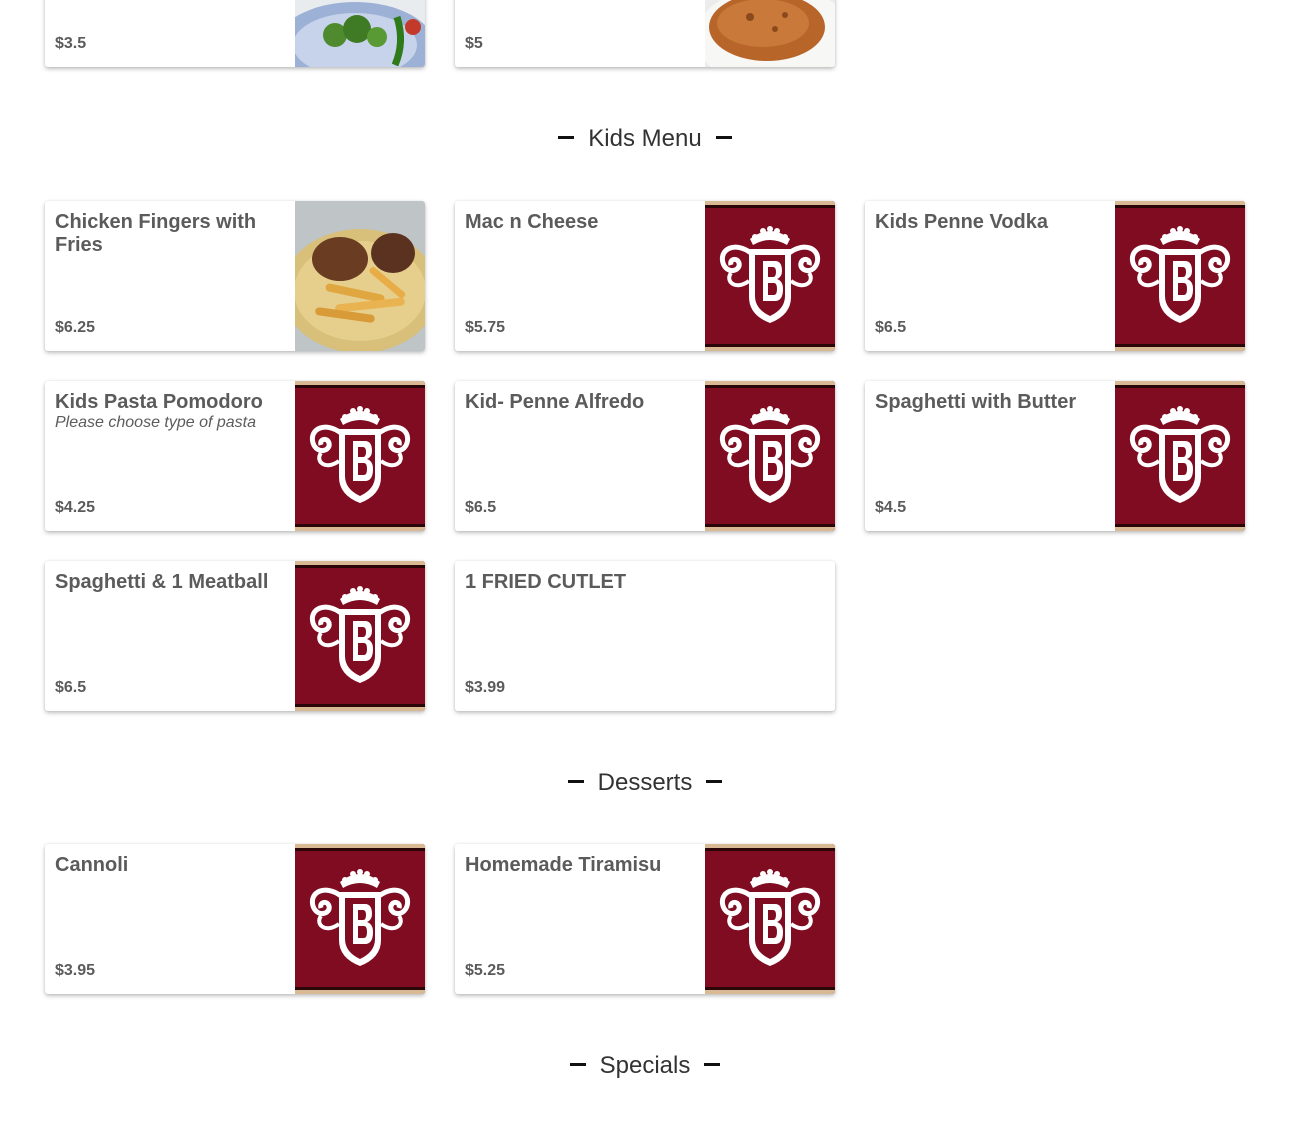  What do you see at coordinates (360, 33) in the screenshot?
I see `broccoli-plate-photo` at bounding box center [360, 33].